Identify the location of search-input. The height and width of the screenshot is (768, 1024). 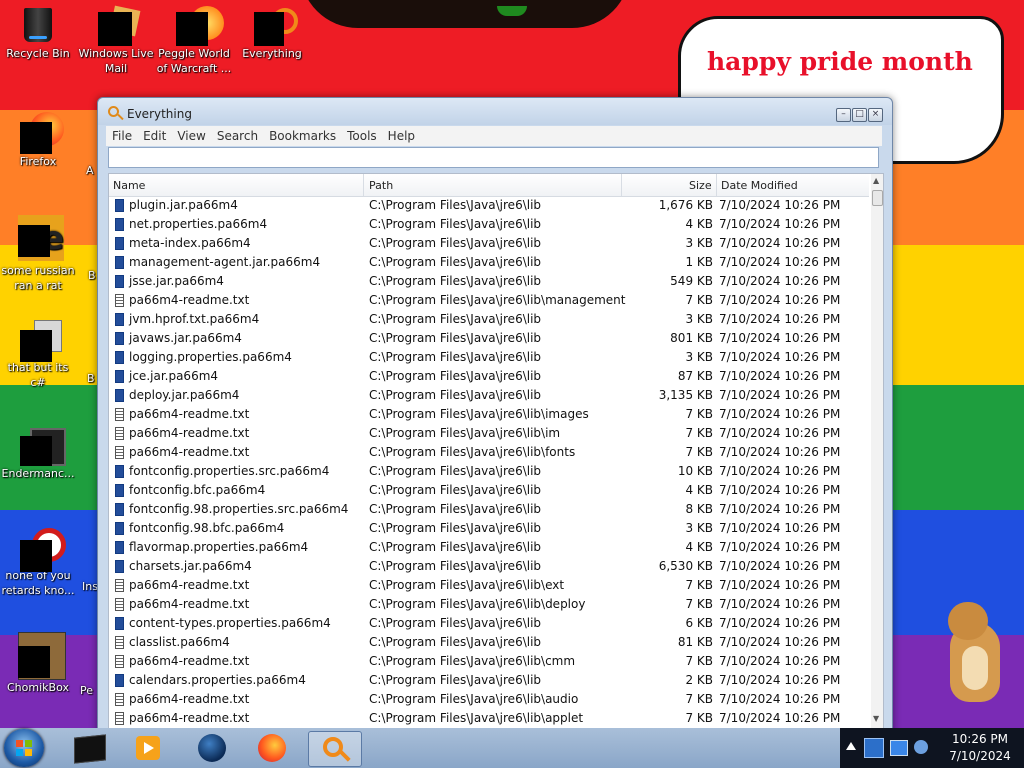
(493, 157).